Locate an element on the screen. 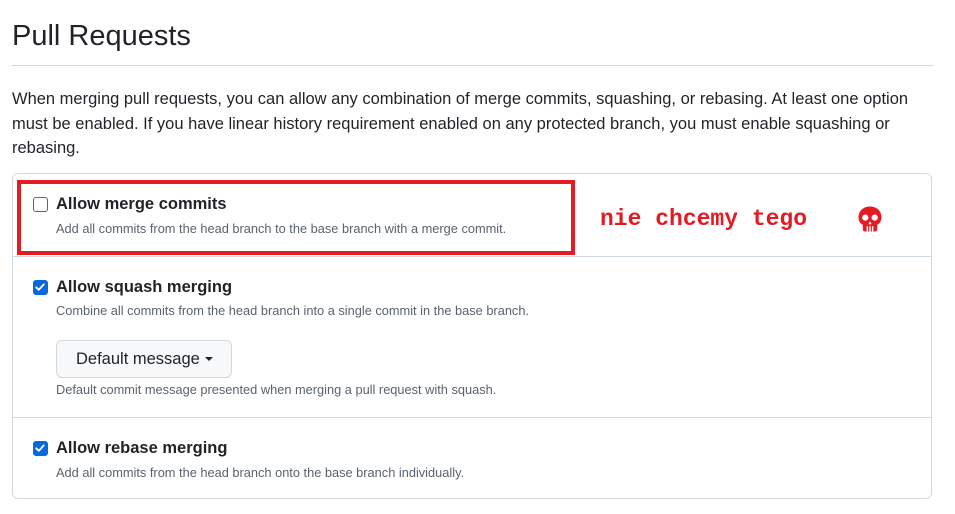 The image size is (955, 514). annotation-text: nie chcemy tego is located at coordinates (704, 219).